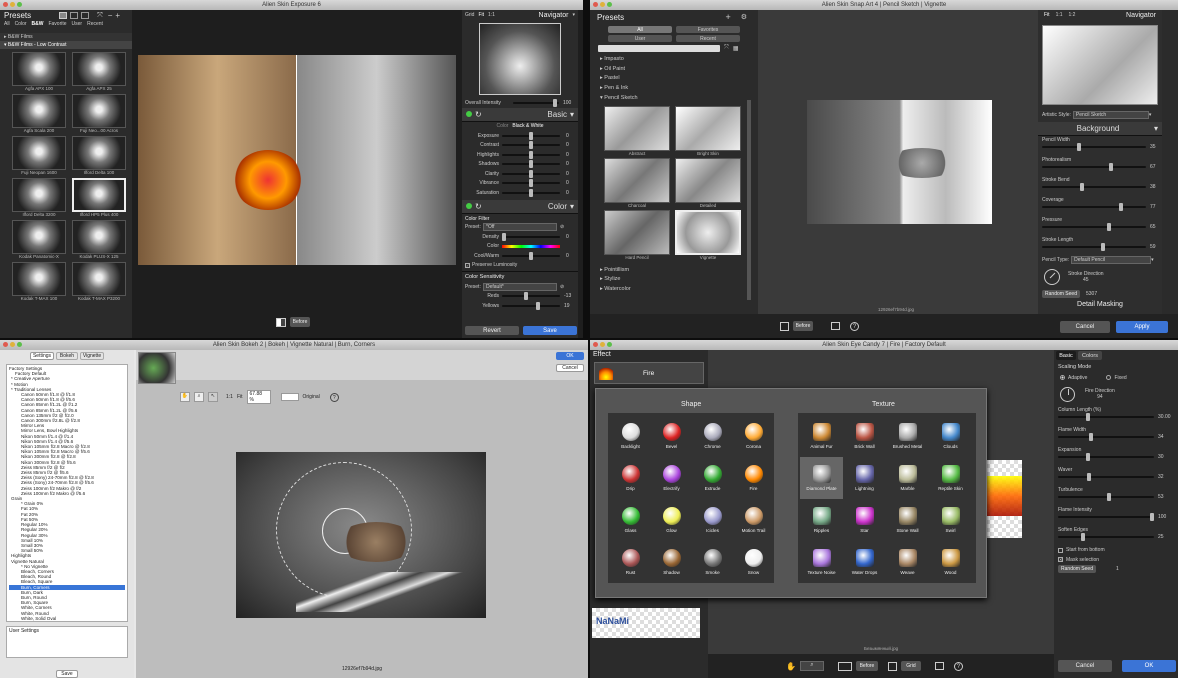 Image resolution: width=1178 pixels, height=678 pixels. What do you see at coordinates (1062, 378) in the screenshot?
I see `adaptive-radio` at bounding box center [1062, 378].